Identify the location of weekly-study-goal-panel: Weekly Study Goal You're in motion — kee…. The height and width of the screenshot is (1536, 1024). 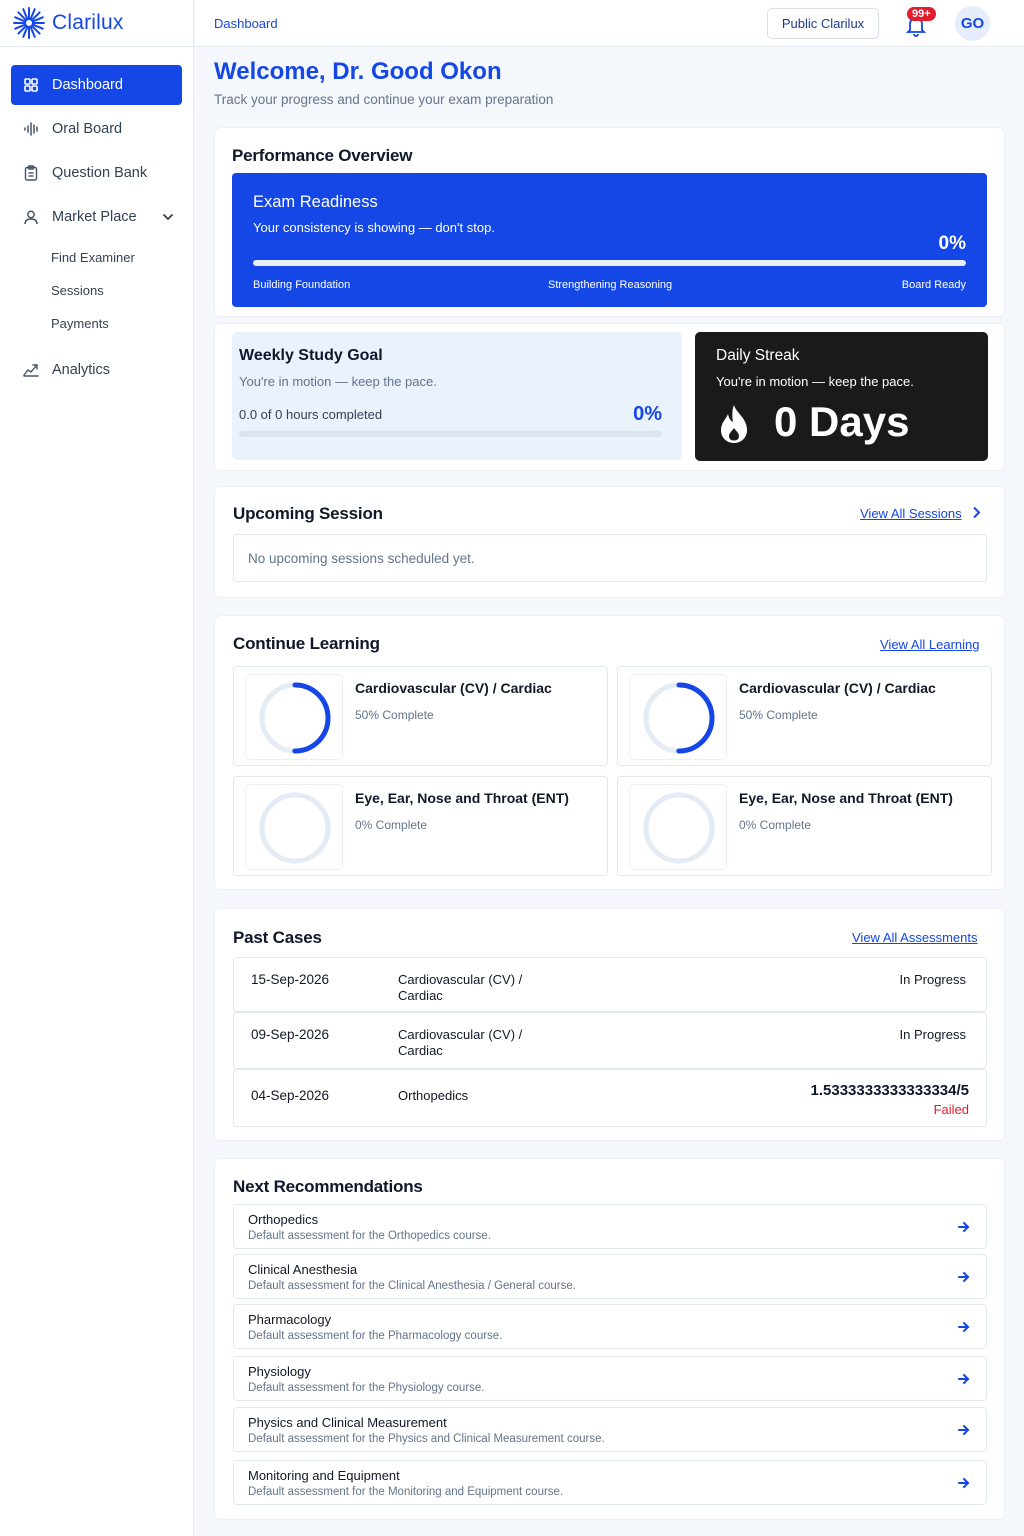
(457, 396).